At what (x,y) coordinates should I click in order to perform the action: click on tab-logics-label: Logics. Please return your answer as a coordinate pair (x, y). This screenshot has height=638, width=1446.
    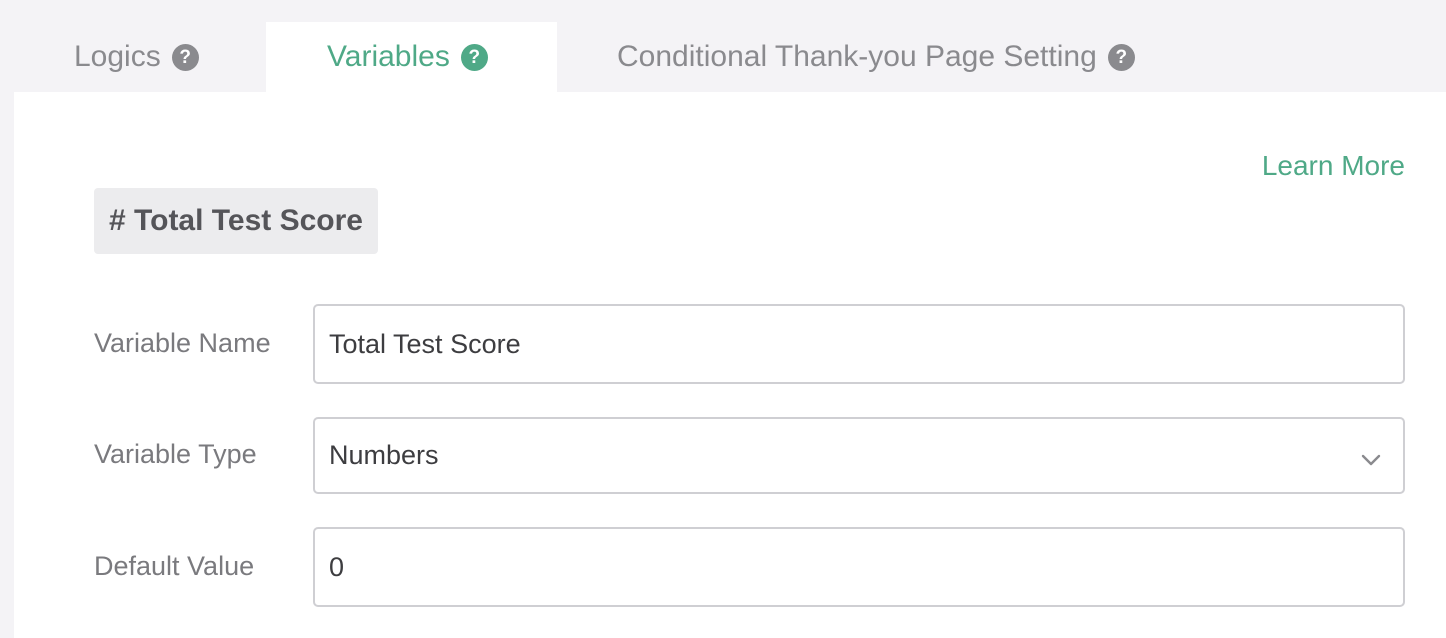
    Looking at the image, I should click on (117, 56).